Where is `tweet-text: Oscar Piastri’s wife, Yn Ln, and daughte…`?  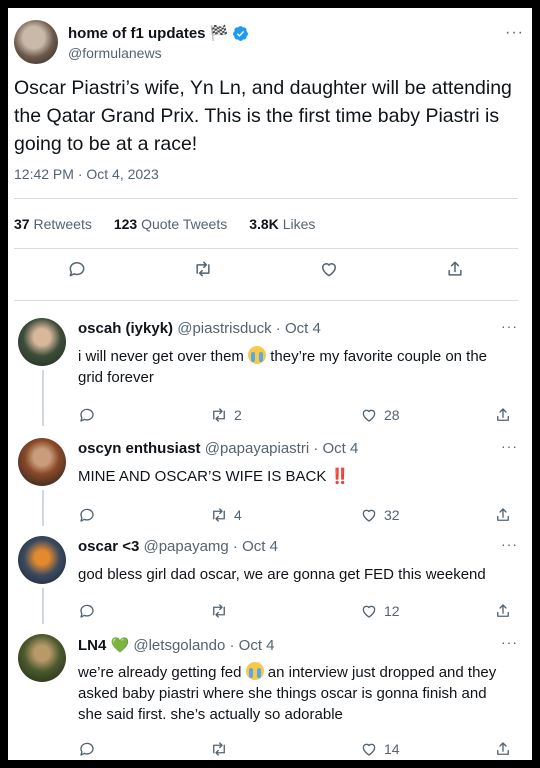 tweet-text: Oscar Piastri’s wife, Yn Ln, and daughte… is located at coordinates (263, 116).